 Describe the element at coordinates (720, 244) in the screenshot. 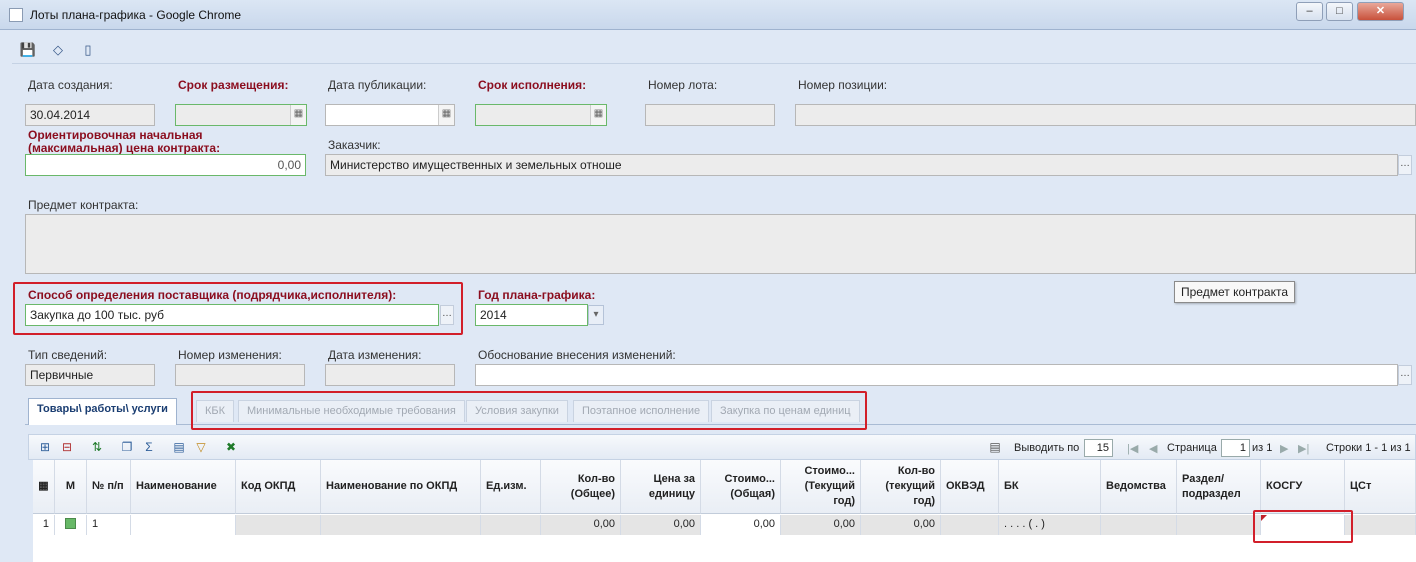

I see `subject-field` at that location.